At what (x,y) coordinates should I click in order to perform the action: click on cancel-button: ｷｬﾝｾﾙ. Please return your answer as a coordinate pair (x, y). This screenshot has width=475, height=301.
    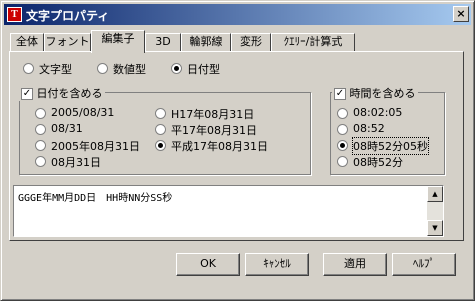
    Looking at the image, I should click on (277, 264).